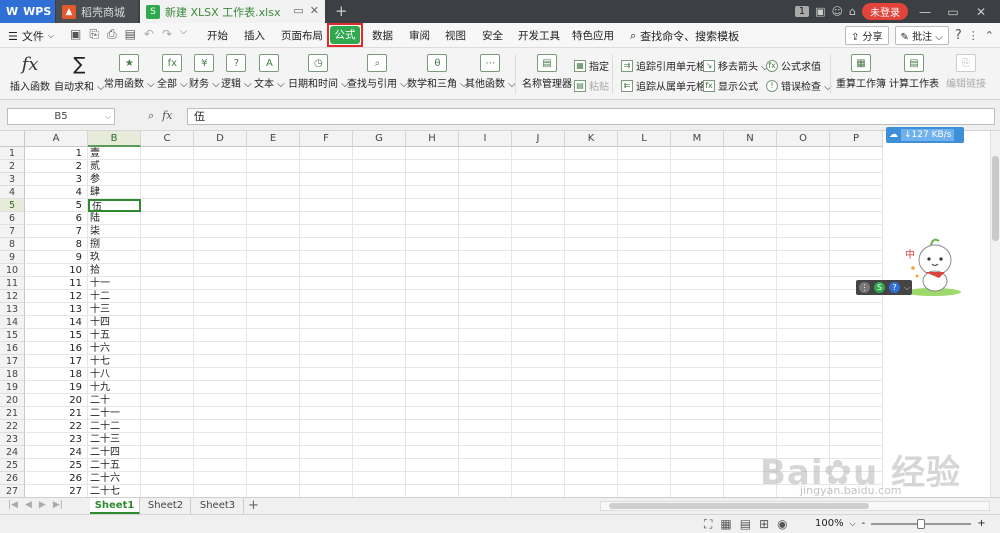 This screenshot has height=533, width=1000. Describe the element at coordinates (852, 11) in the screenshot. I see `gift-icon: ⌂` at that location.